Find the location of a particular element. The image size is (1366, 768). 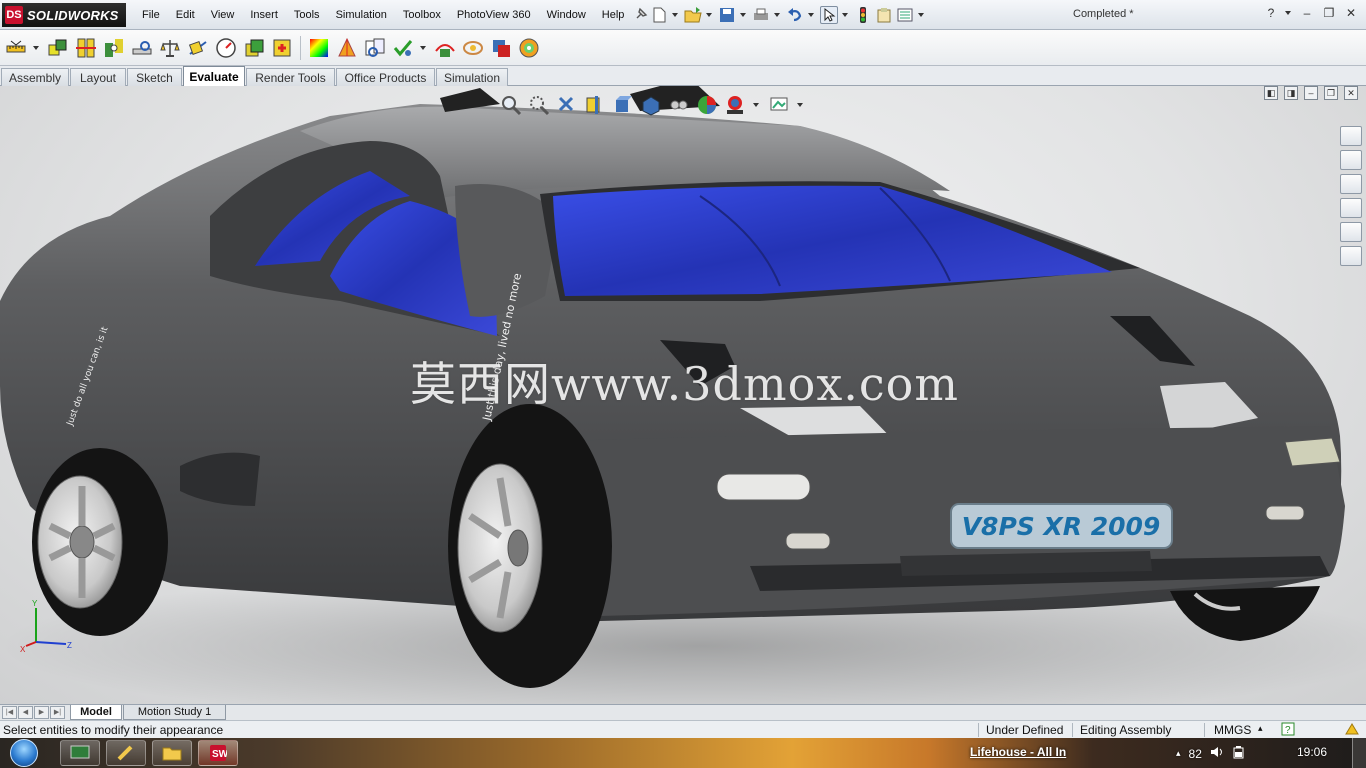

first-tab-icon: |◀ is located at coordinates (9, 712).